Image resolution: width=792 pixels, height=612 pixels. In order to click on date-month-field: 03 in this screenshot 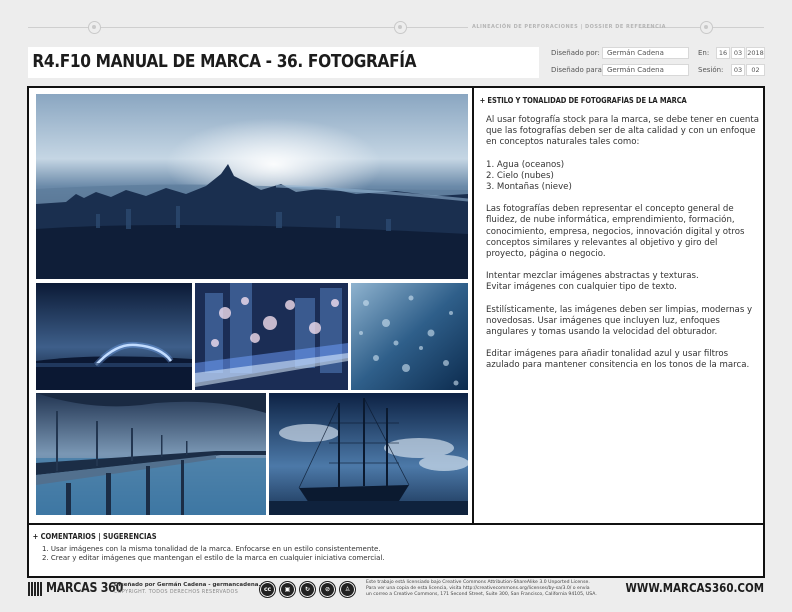, I will do `click(738, 53)`.